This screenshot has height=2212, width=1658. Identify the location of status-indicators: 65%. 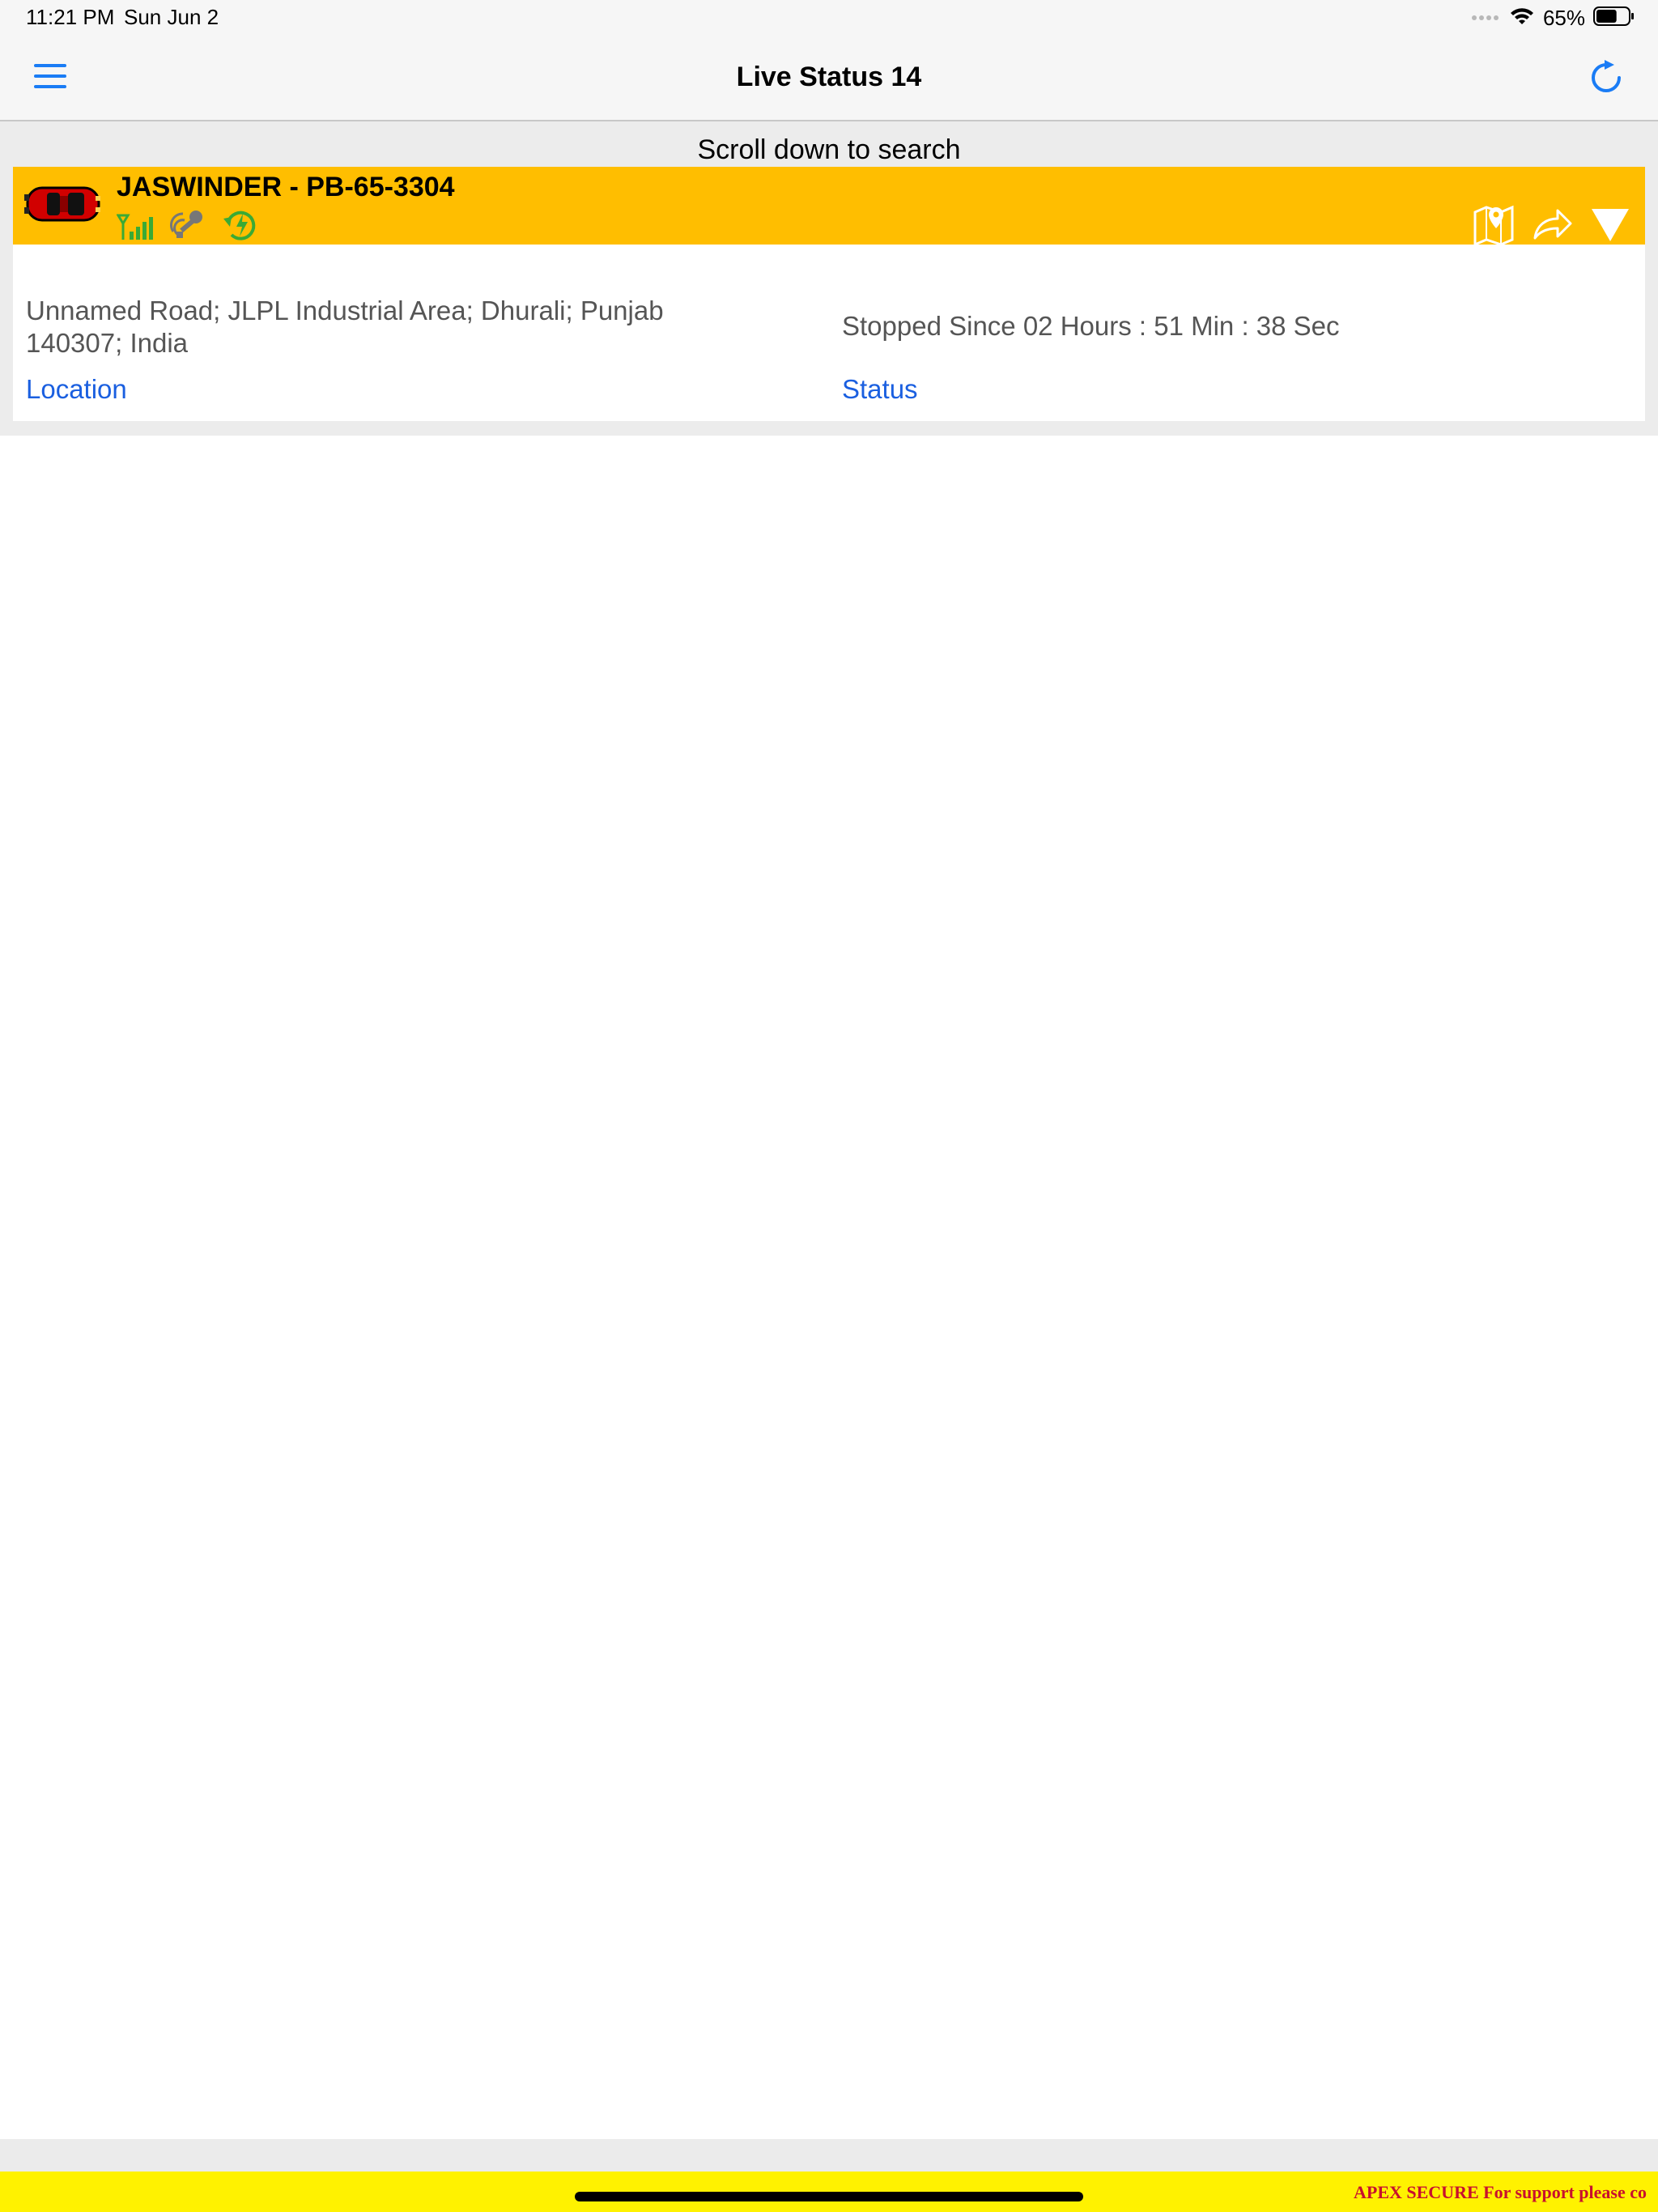
(1553, 18).